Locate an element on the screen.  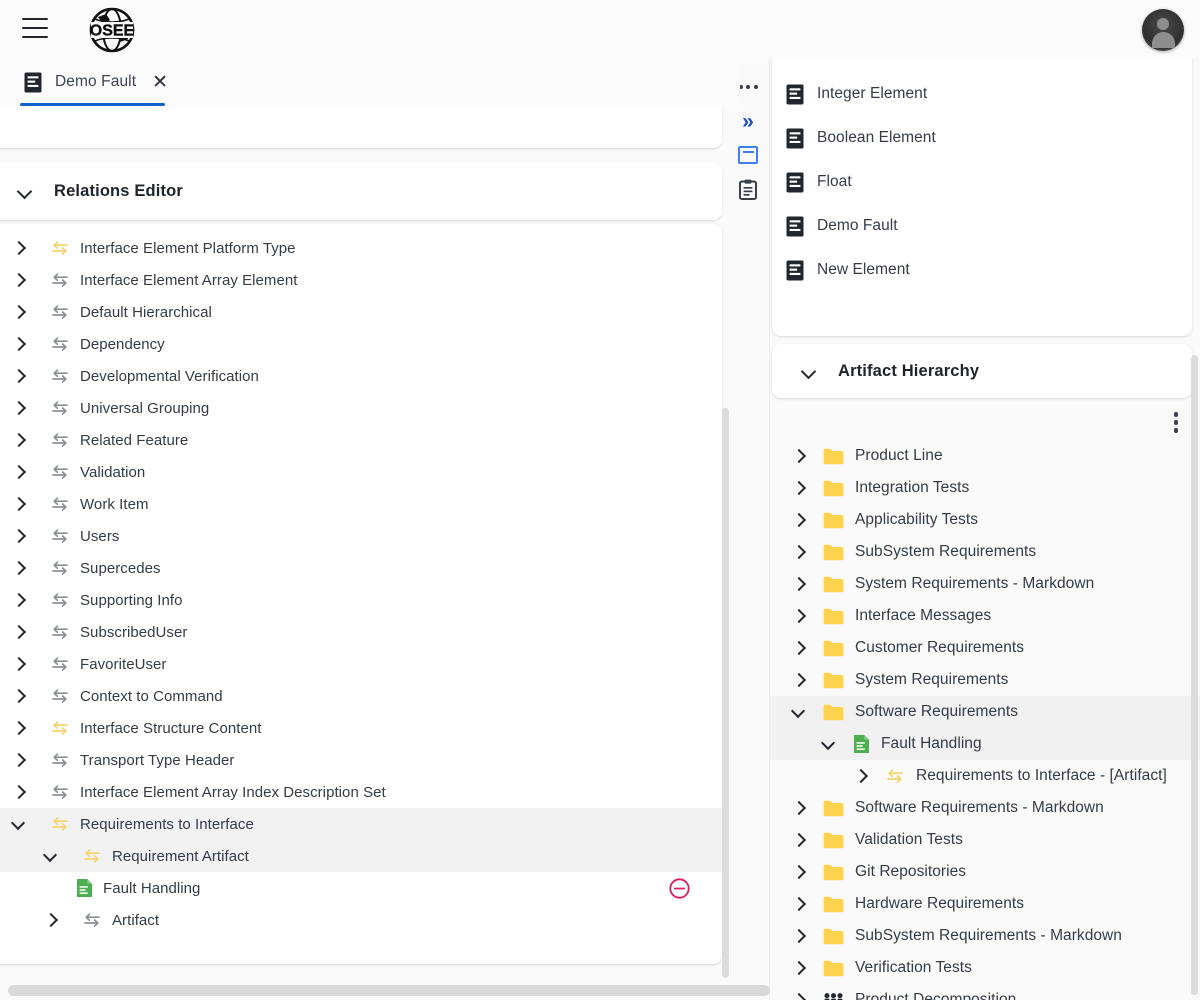
relation-row: Interface Element Platform Type is located at coordinates (361, 248).